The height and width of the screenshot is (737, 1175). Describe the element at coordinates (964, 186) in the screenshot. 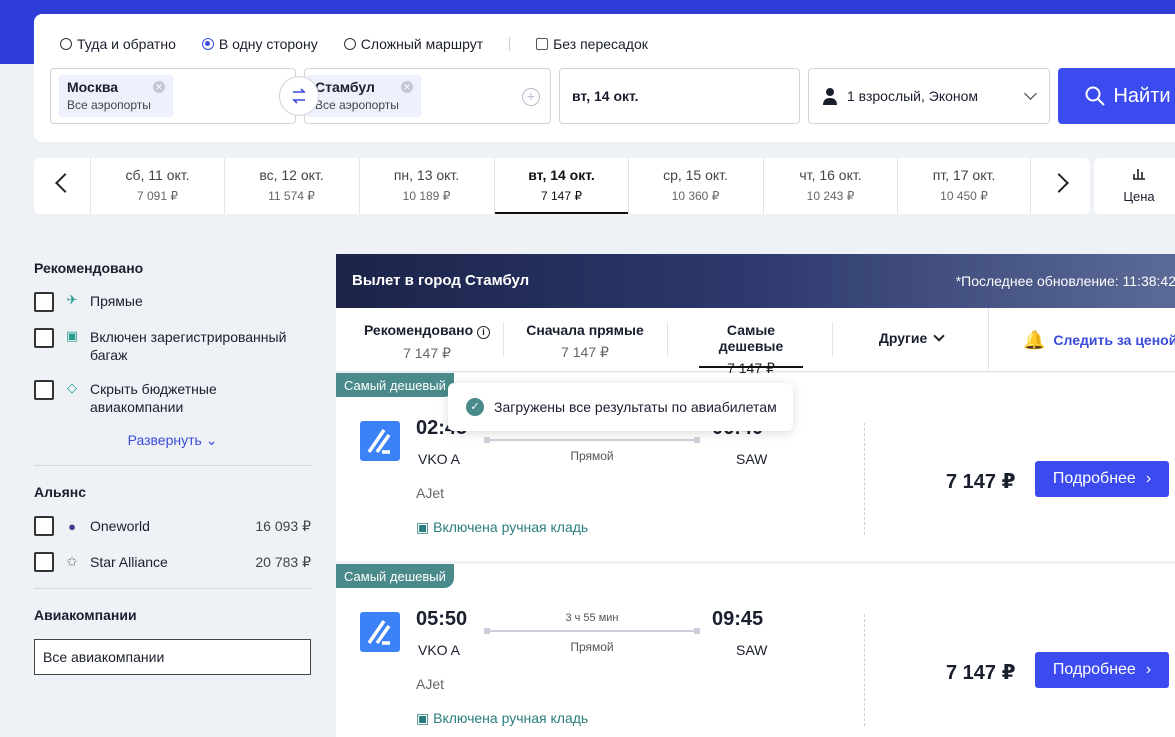

I see `date-option: пт, 17 окт. 10 450 ₽` at that location.